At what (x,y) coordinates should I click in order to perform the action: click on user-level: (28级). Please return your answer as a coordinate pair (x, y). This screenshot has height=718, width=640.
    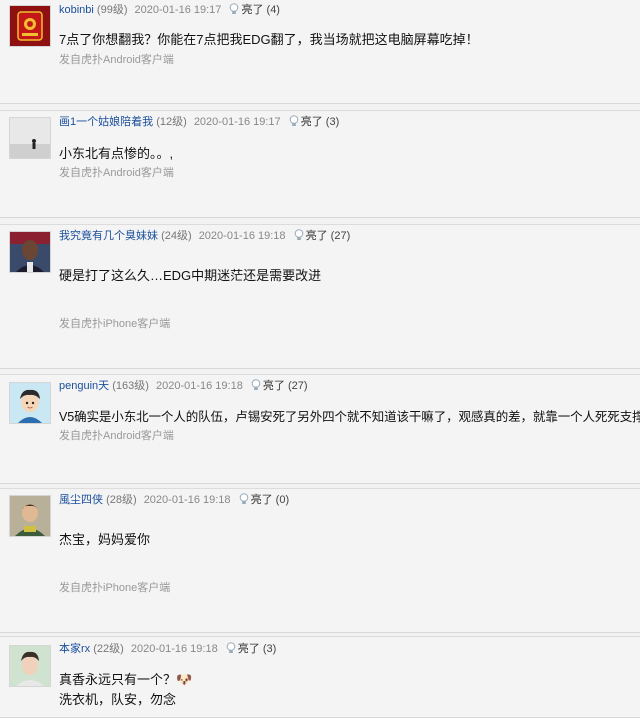
    Looking at the image, I should click on (121, 500).